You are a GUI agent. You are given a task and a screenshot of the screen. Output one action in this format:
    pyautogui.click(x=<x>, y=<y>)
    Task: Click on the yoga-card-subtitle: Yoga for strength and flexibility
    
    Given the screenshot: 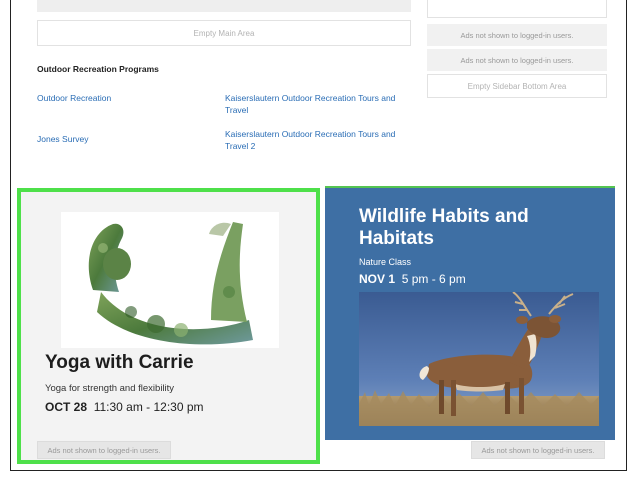 What is the action you would take?
    pyautogui.click(x=110, y=388)
    